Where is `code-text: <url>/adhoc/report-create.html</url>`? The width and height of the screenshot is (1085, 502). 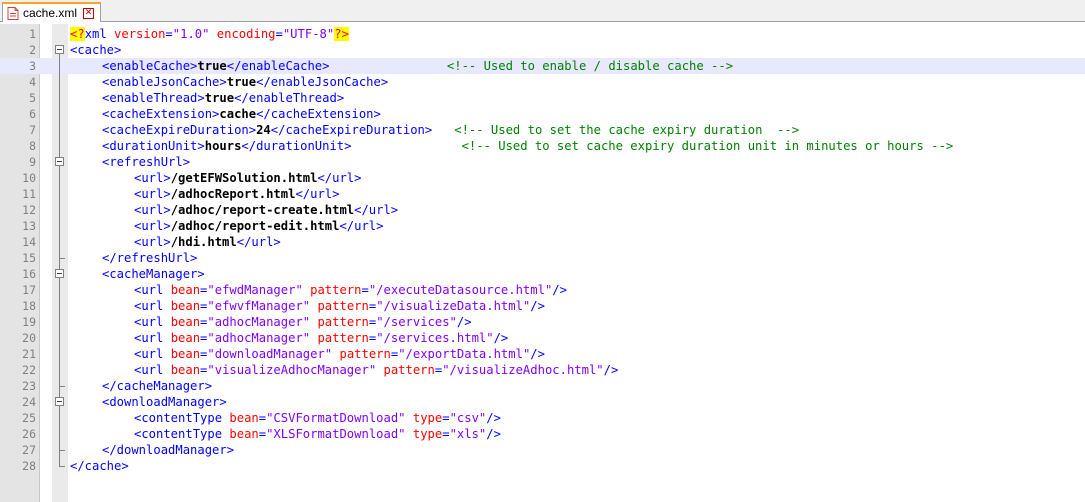 code-text: <url>/adhoc/report-create.html</url> is located at coordinates (266, 210).